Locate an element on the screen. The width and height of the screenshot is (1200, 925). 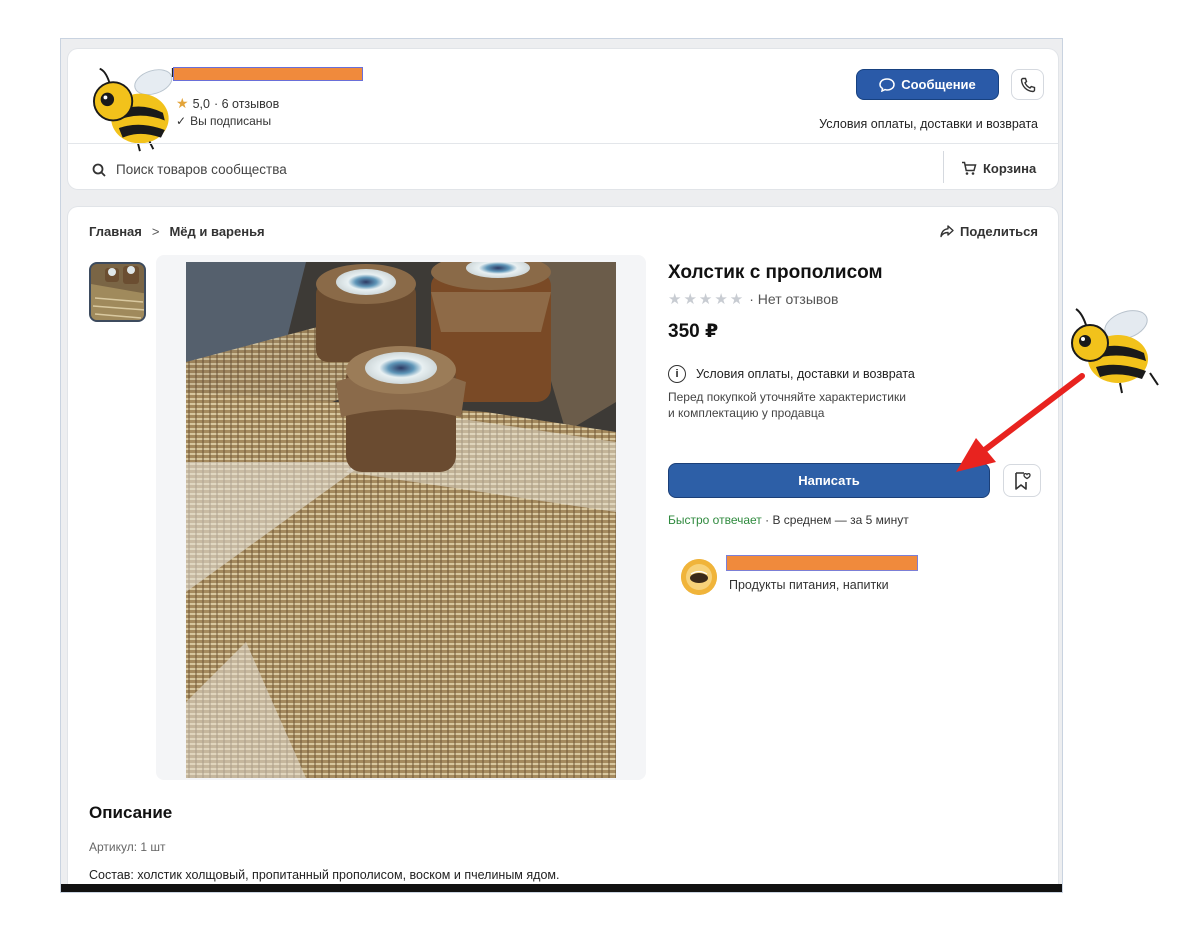
seller-category: Продукты питания, напитки is located at coordinates (809, 585).